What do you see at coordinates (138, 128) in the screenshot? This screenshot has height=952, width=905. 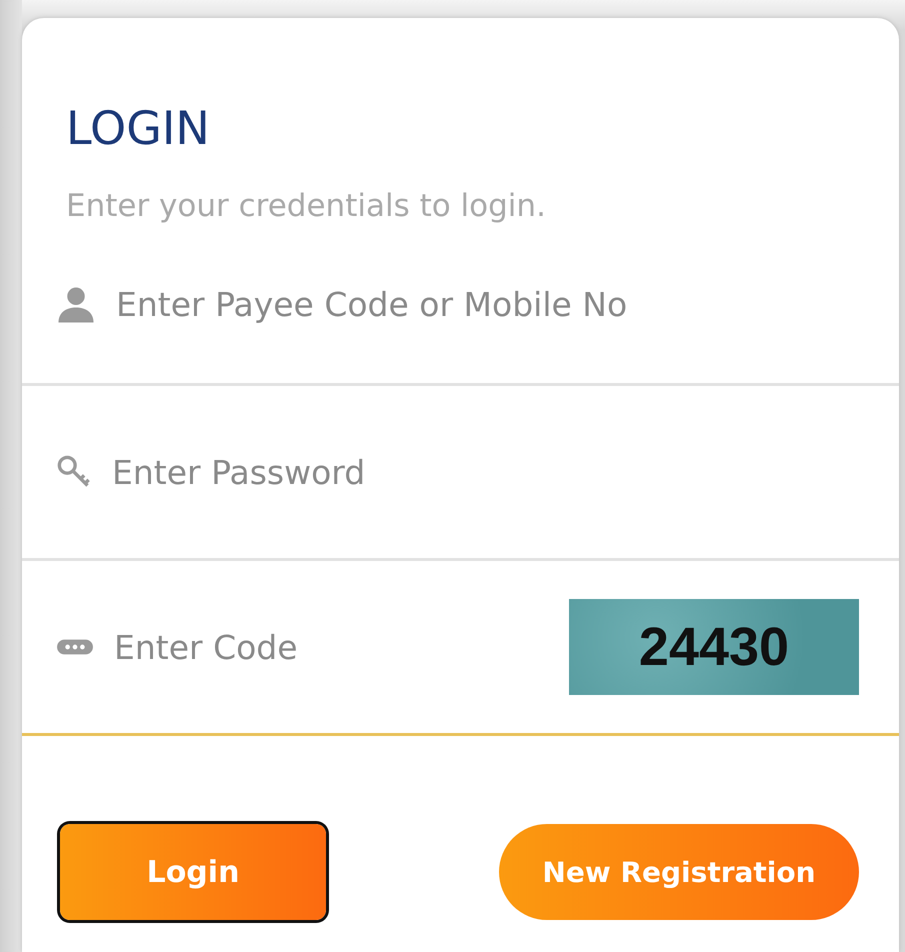 I see `login-title: LOGIN` at bounding box center [138, 128].